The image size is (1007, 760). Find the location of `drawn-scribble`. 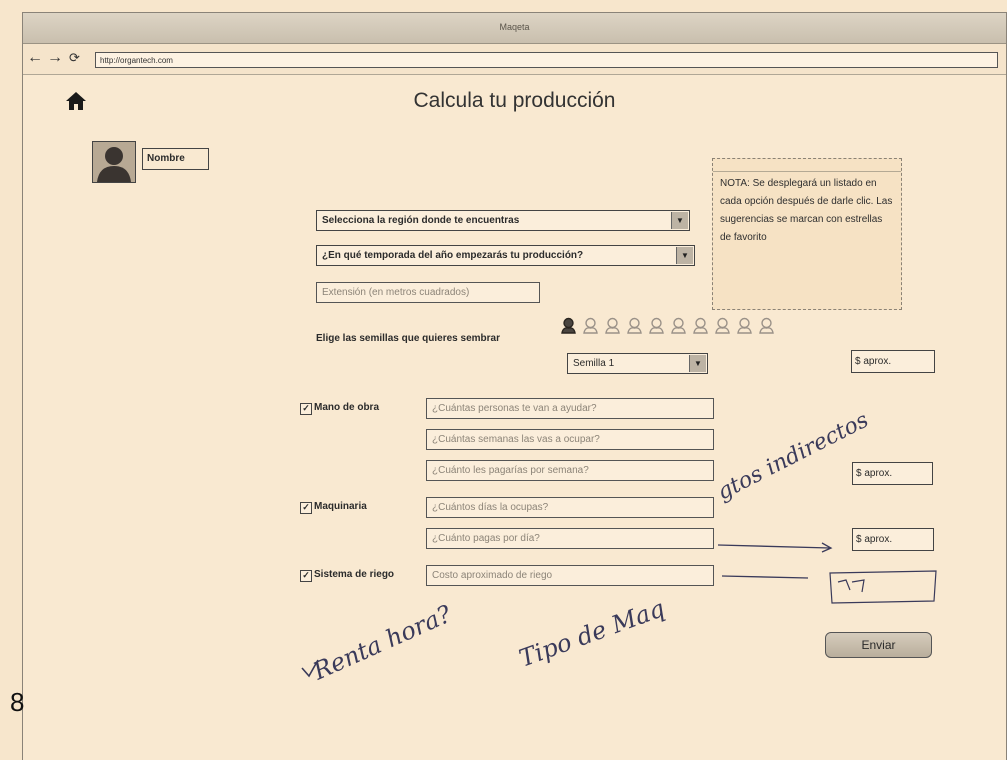

drawn-scribble is located at coordinates (851, 586).